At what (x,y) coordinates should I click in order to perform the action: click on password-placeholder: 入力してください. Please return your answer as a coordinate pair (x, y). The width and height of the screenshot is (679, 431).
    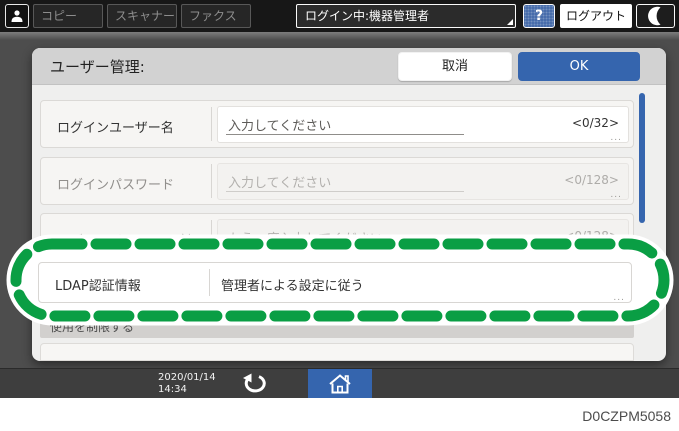
    Looking at the image, I should click on (280, 183).